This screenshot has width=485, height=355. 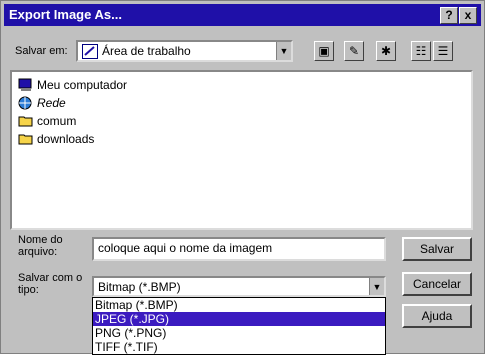 What do you see at coordinates (139, 287) in the screenshot?
I see `file-type-value: Bitmap (*.BMP)` at bounding box center [139, 287].